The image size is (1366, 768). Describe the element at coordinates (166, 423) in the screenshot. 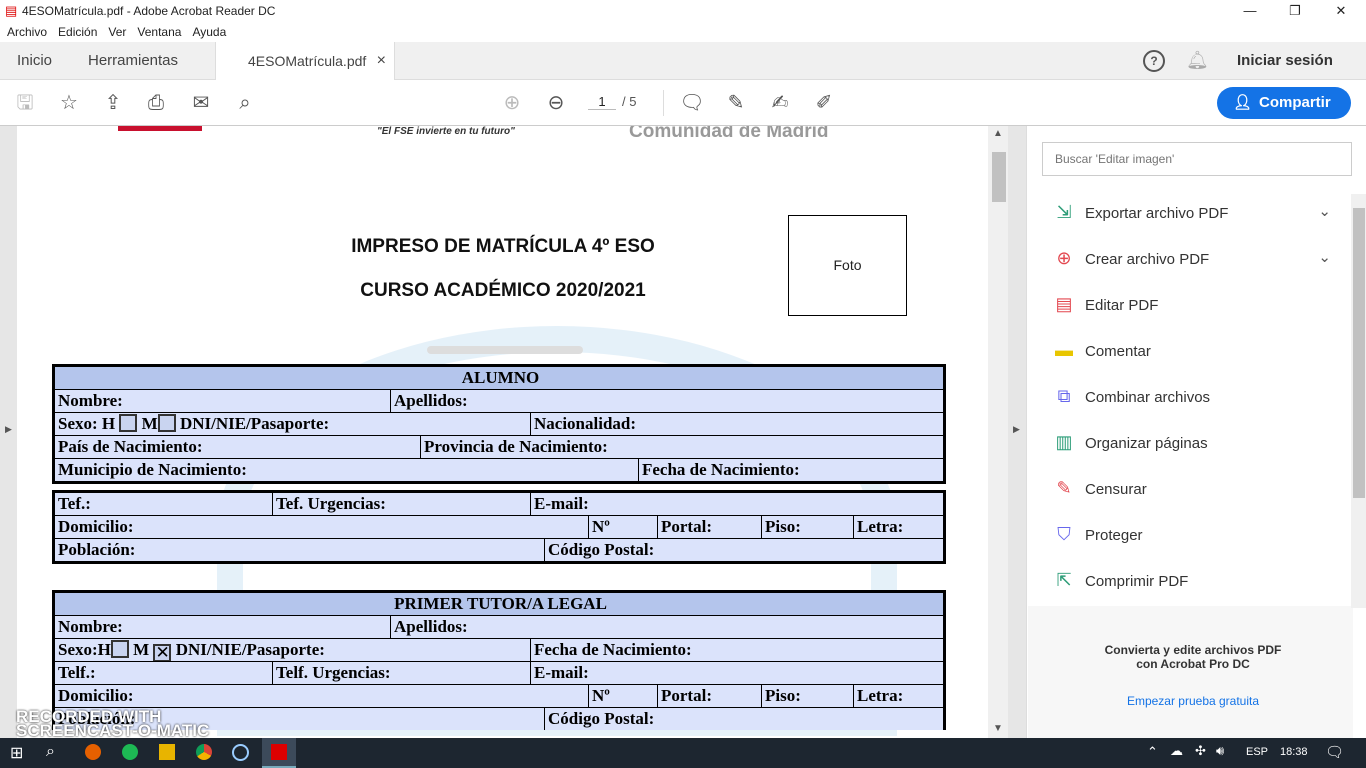

I see `sexo-m-checkbox` at that location.